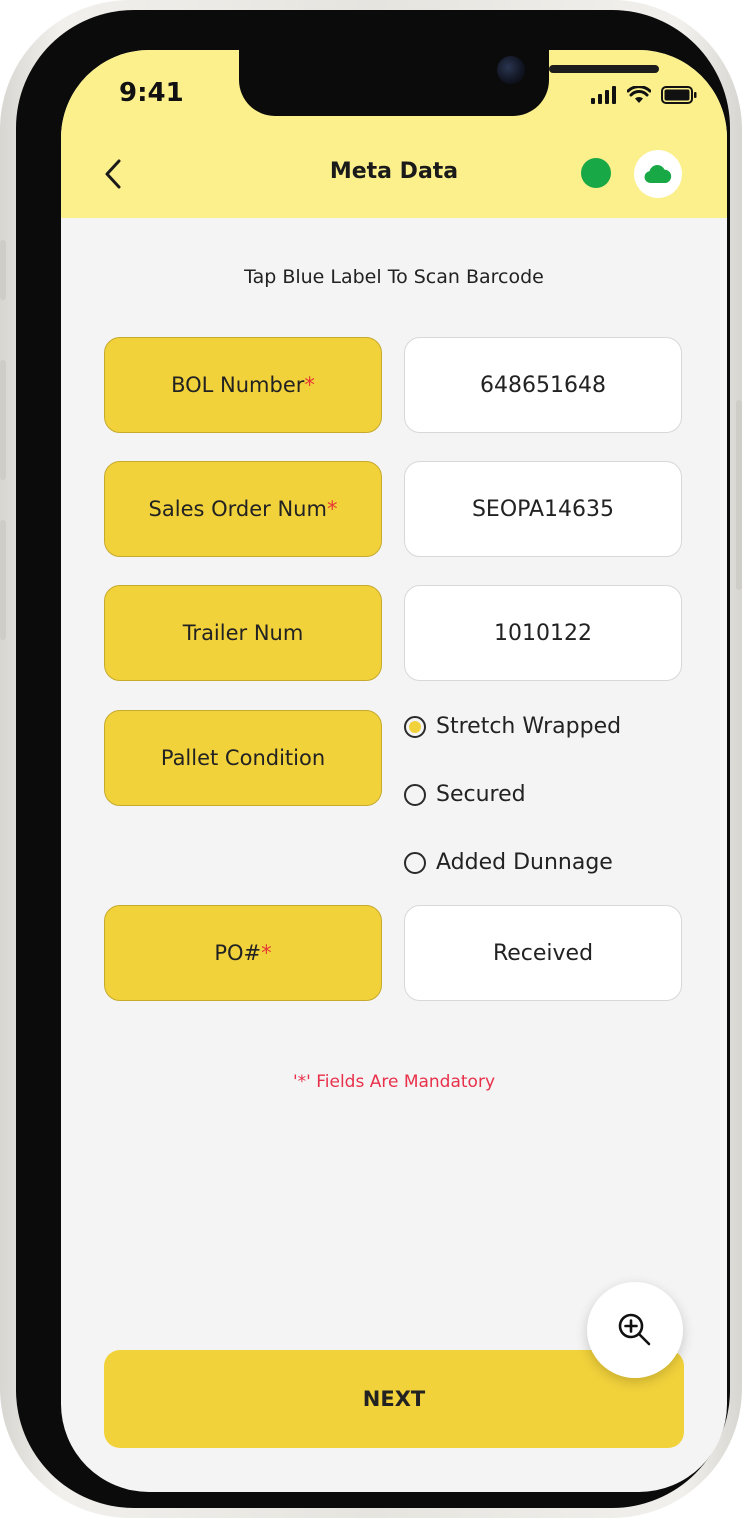  I want to click on bol-number-value: 648651648, so click(543, 385).